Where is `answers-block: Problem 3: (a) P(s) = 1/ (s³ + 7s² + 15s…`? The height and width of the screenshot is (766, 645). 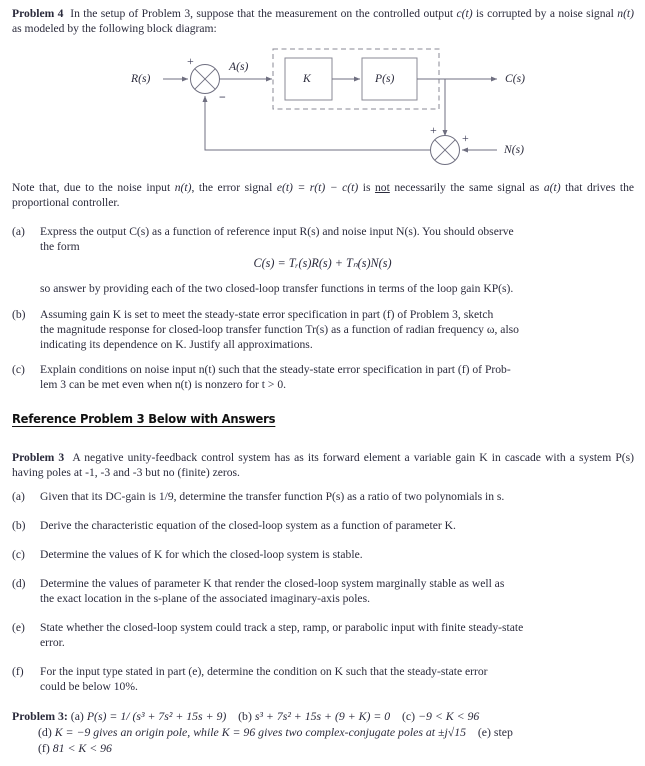
answers-block: Problem 3: (a) P(s) = 1/ (s³ + 7s² + 15s… is located at coordinates (323, 732).